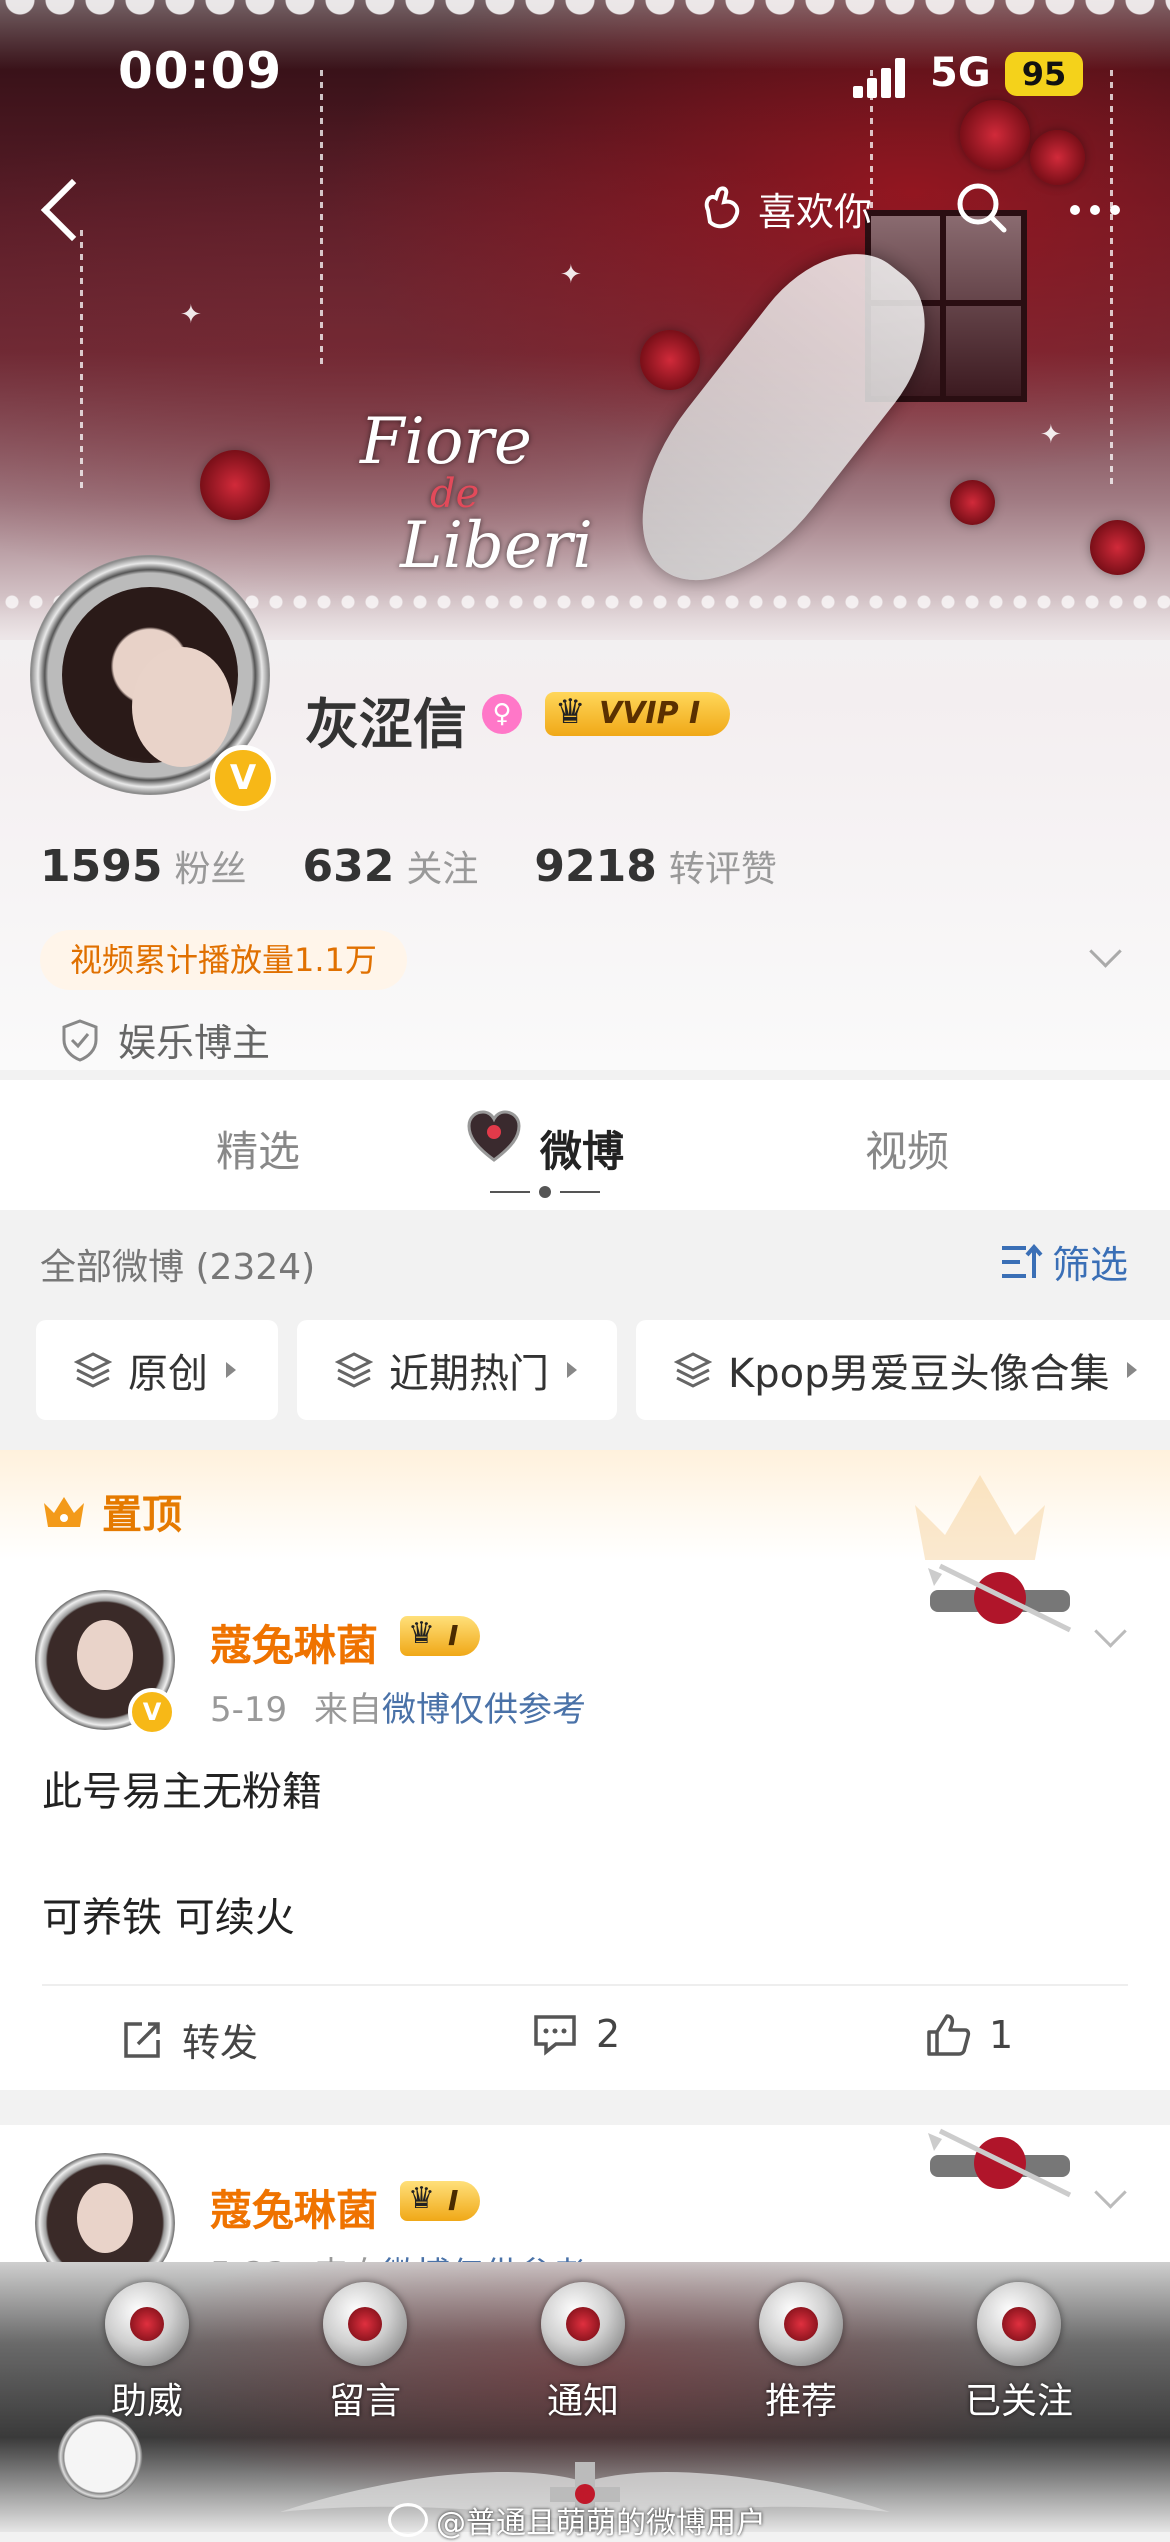 This screenshot has width=1170, height=2542. Describe the element at coordinates (980, 1522) in the screenshot. I see `crown-watermark-icon` at that location.